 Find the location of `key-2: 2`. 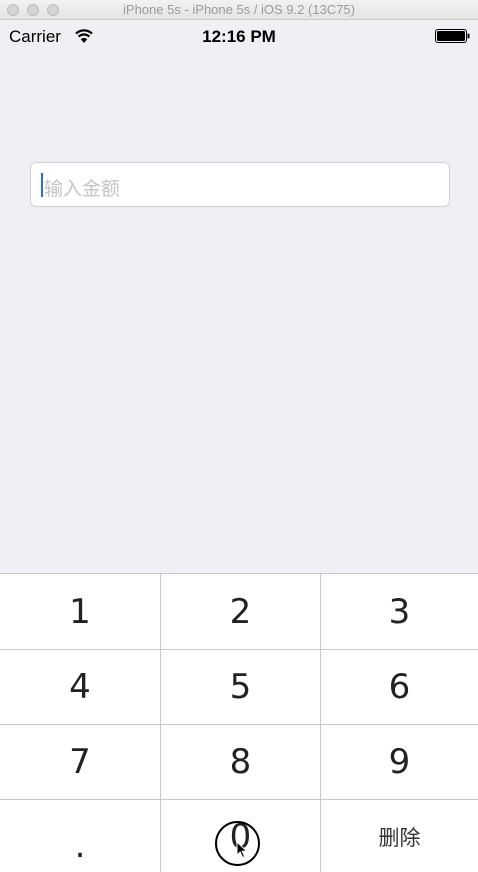

key-2: 2 is located at coordinates (240, 611).